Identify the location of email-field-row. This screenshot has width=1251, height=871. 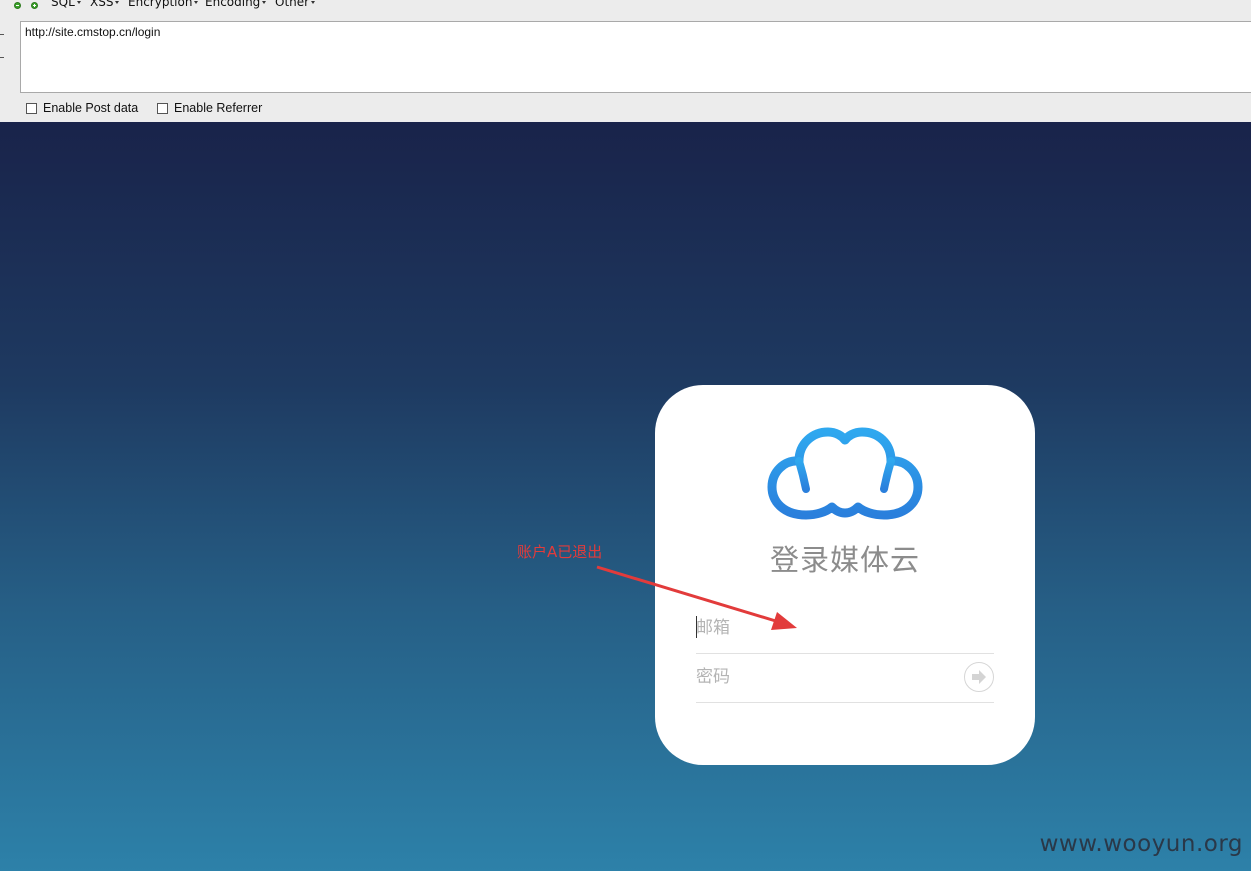
(845, 629).